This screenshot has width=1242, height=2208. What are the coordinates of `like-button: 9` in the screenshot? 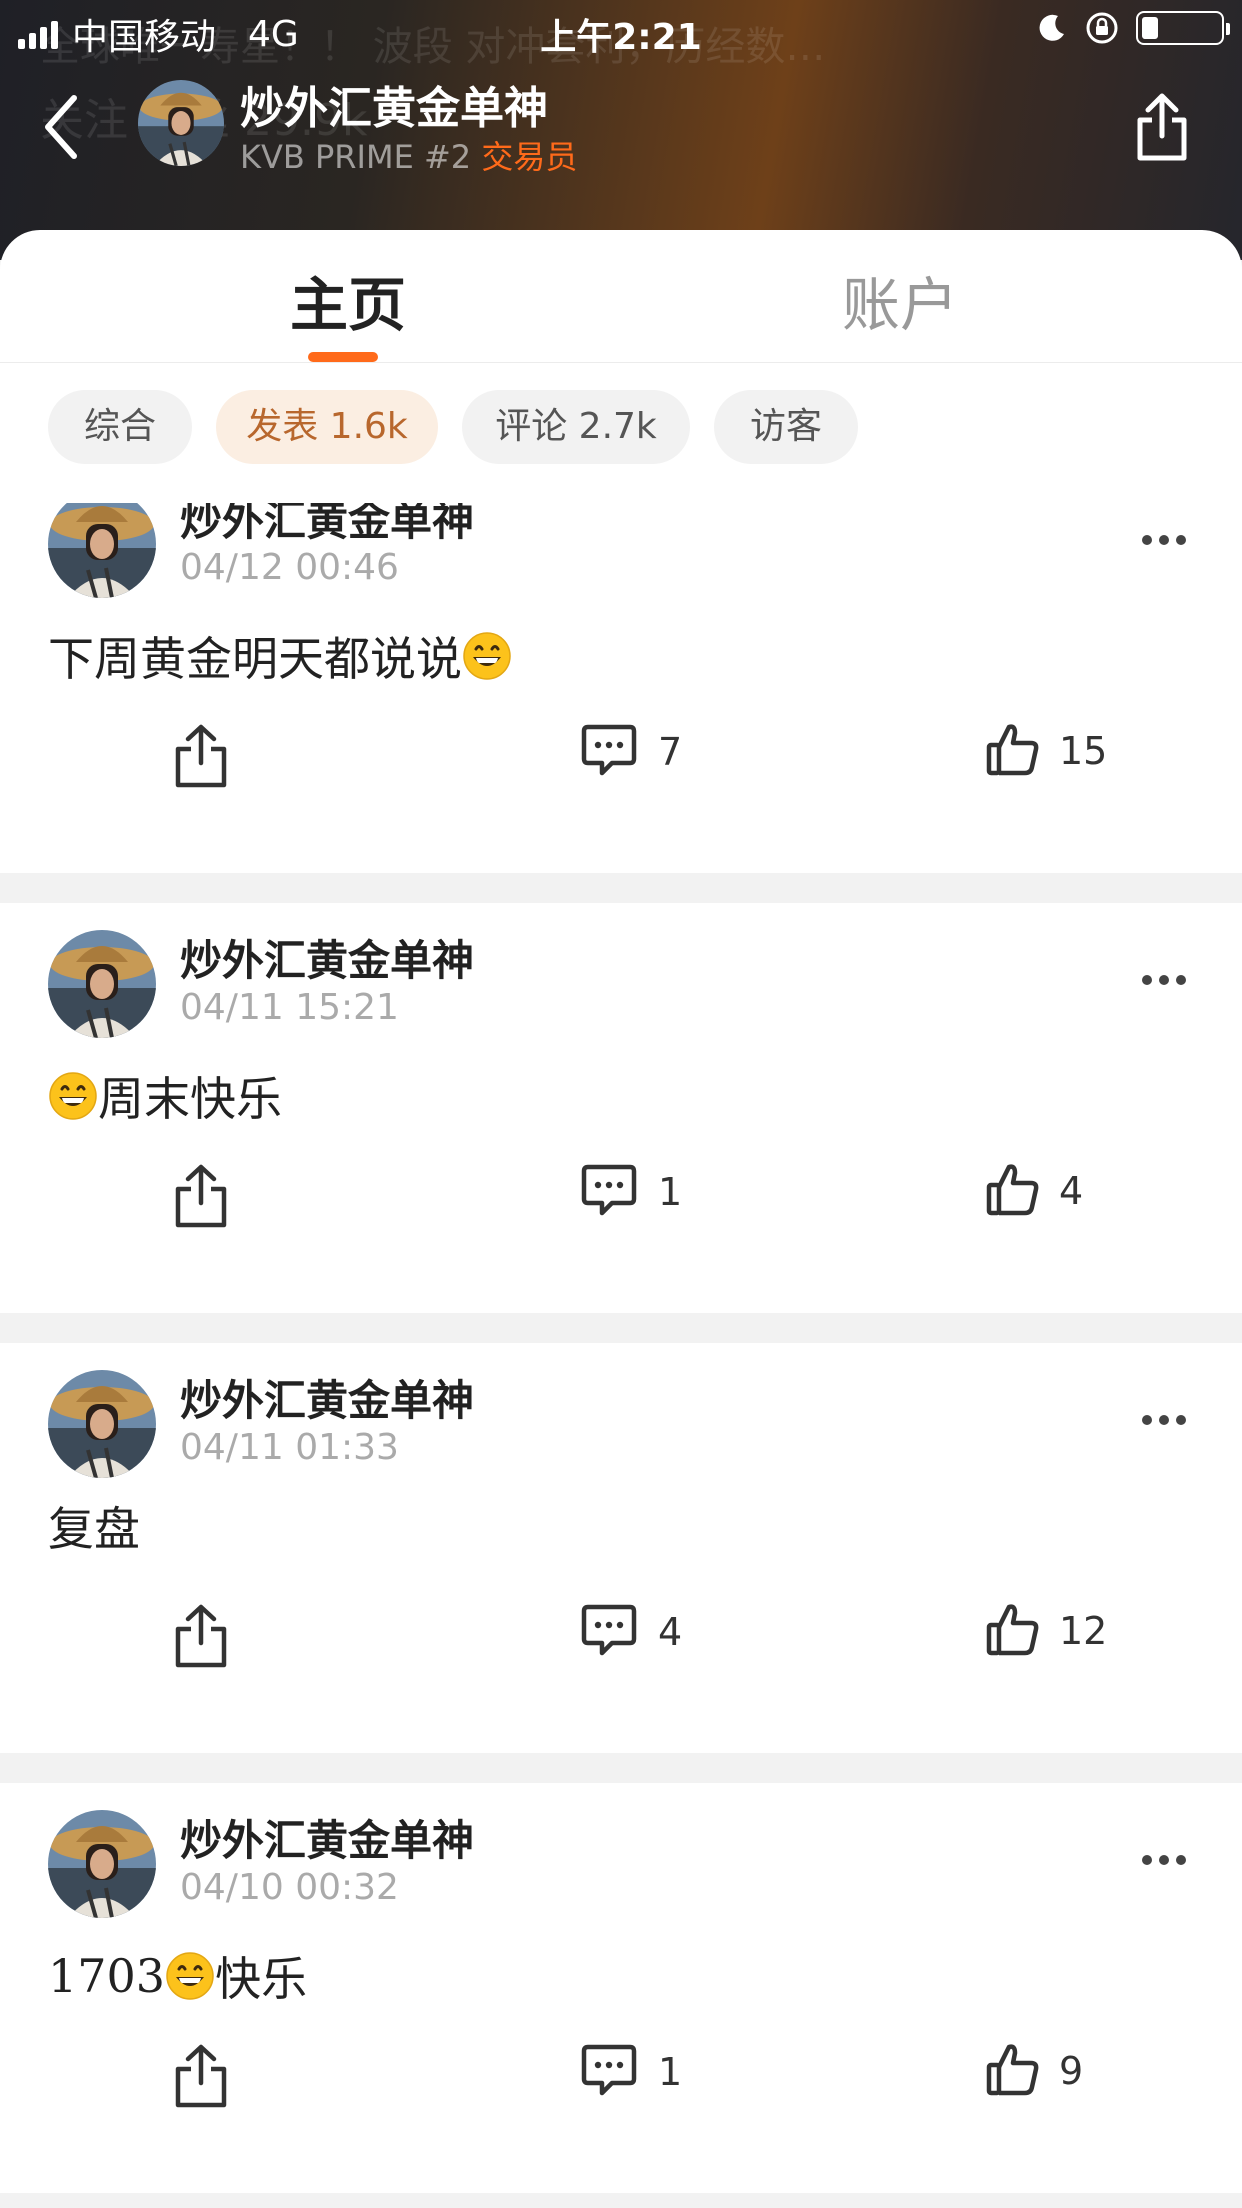 It's located at (1034, 2071).